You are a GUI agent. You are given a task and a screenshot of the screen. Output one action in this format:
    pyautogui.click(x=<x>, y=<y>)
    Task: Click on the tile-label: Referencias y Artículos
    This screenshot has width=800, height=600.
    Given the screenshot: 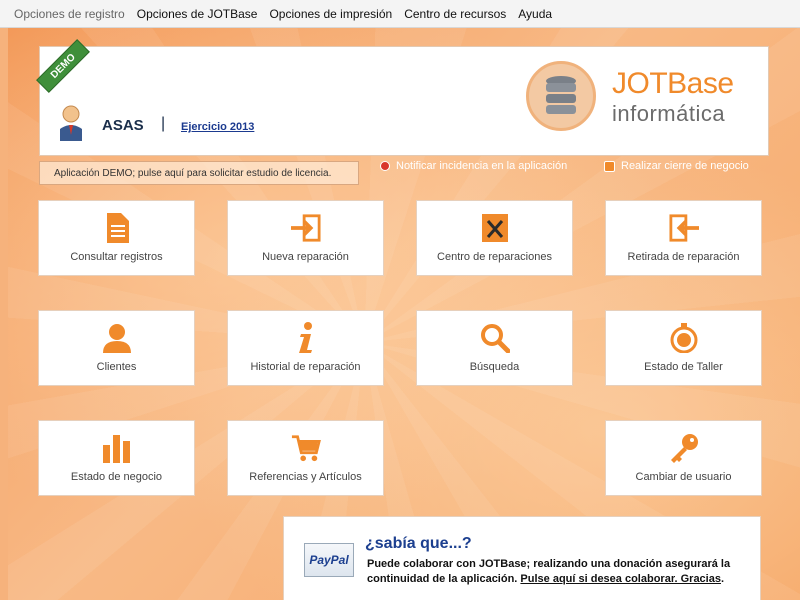 What is the action you would take?
    pyautogui.click(x=305, y=477)
    